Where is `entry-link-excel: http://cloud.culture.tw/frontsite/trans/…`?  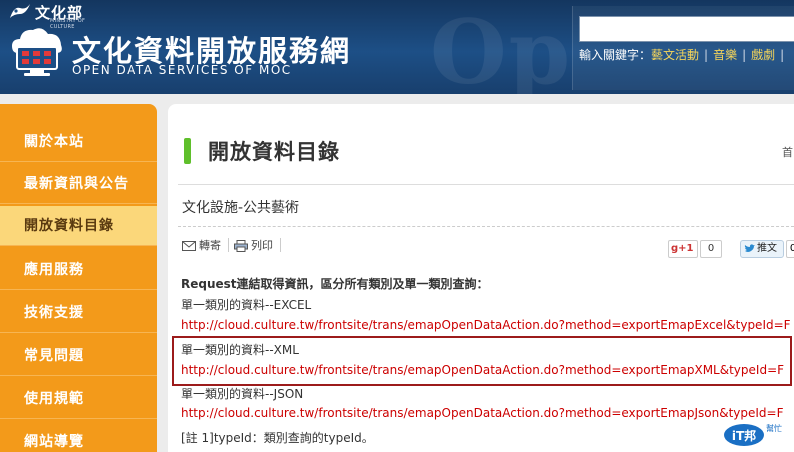
entry-link-excel: http://cloud.culture.tw/frontsite/trans/… is located at coordinates (486, 325).